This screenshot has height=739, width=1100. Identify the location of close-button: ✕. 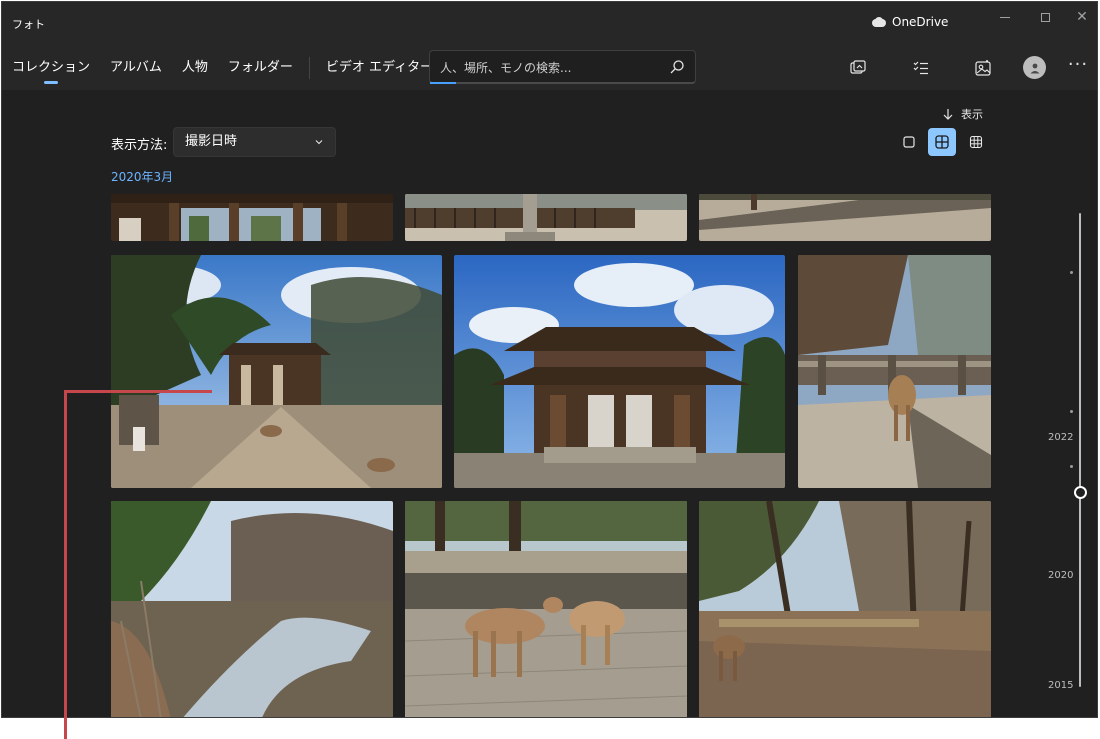
(1079, 17).